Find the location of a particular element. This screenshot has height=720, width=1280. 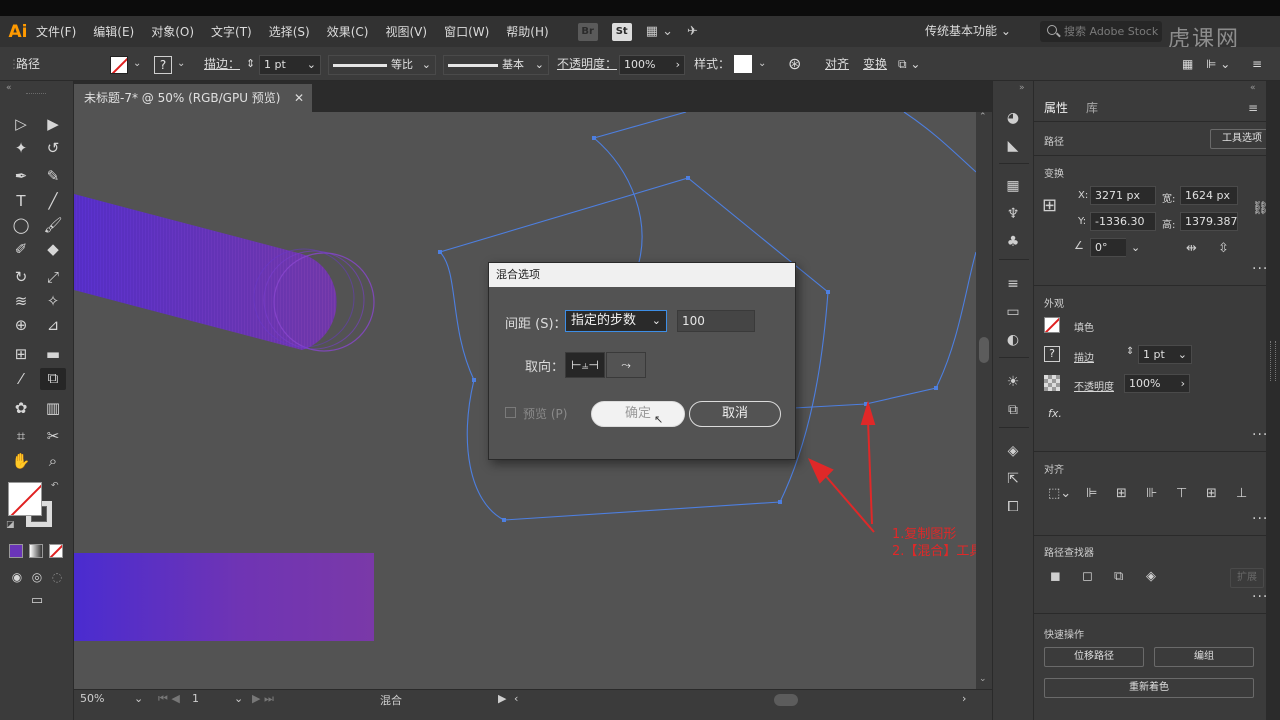

column-graph-tool-icon: ▥ is located at coordinates (53, 408).